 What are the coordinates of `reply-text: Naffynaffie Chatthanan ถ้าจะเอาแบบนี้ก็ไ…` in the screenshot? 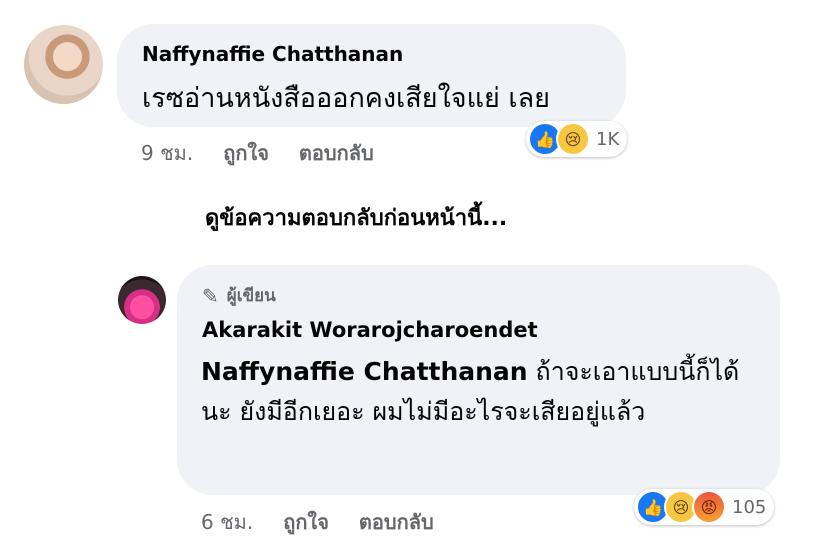 It's located at (481, 392).